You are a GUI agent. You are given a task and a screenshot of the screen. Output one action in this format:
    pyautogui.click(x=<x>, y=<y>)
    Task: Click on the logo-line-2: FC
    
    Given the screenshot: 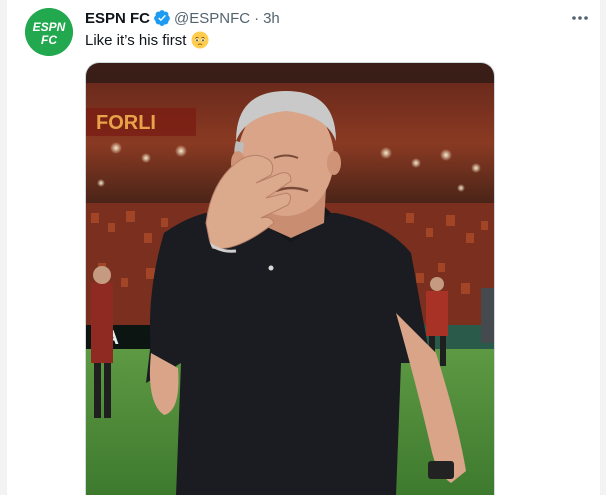 What is the action you would take?
    pyautogui.click(x=49, y=40)
    